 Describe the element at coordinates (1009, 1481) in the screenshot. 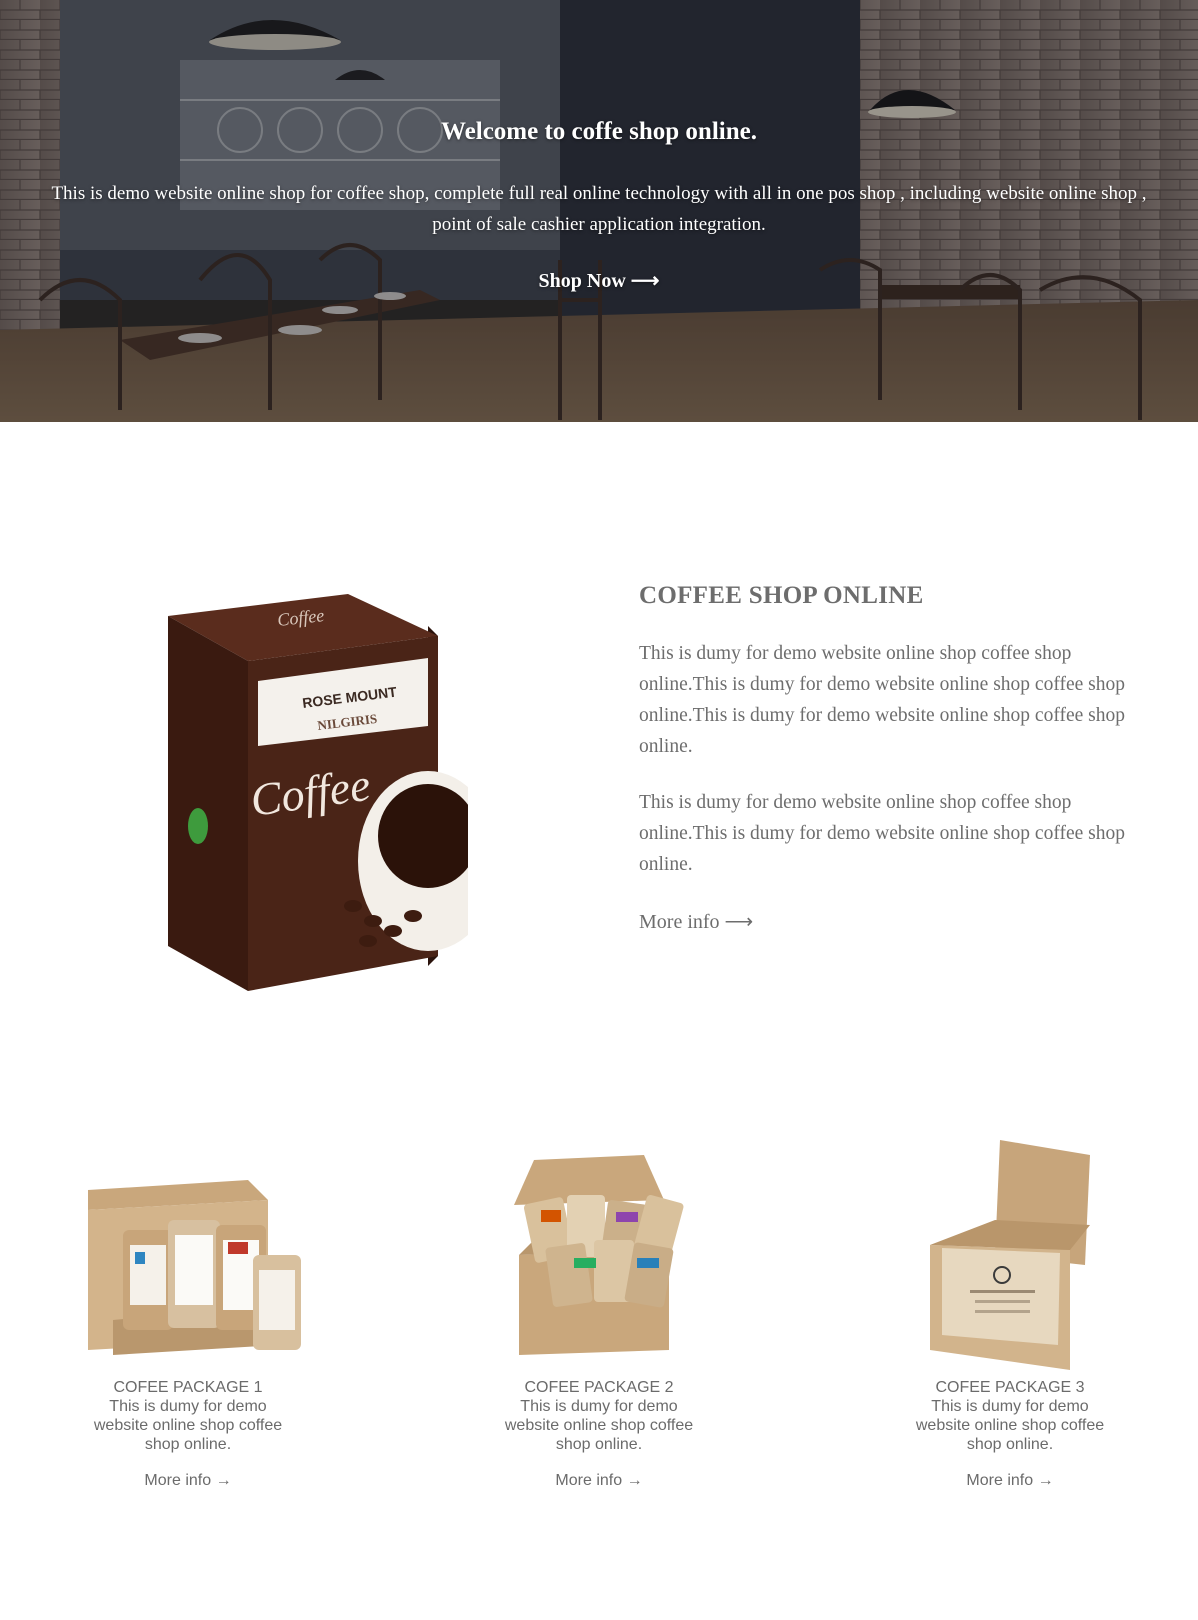

I see `package-3-more-info-link: More info →` at that location.